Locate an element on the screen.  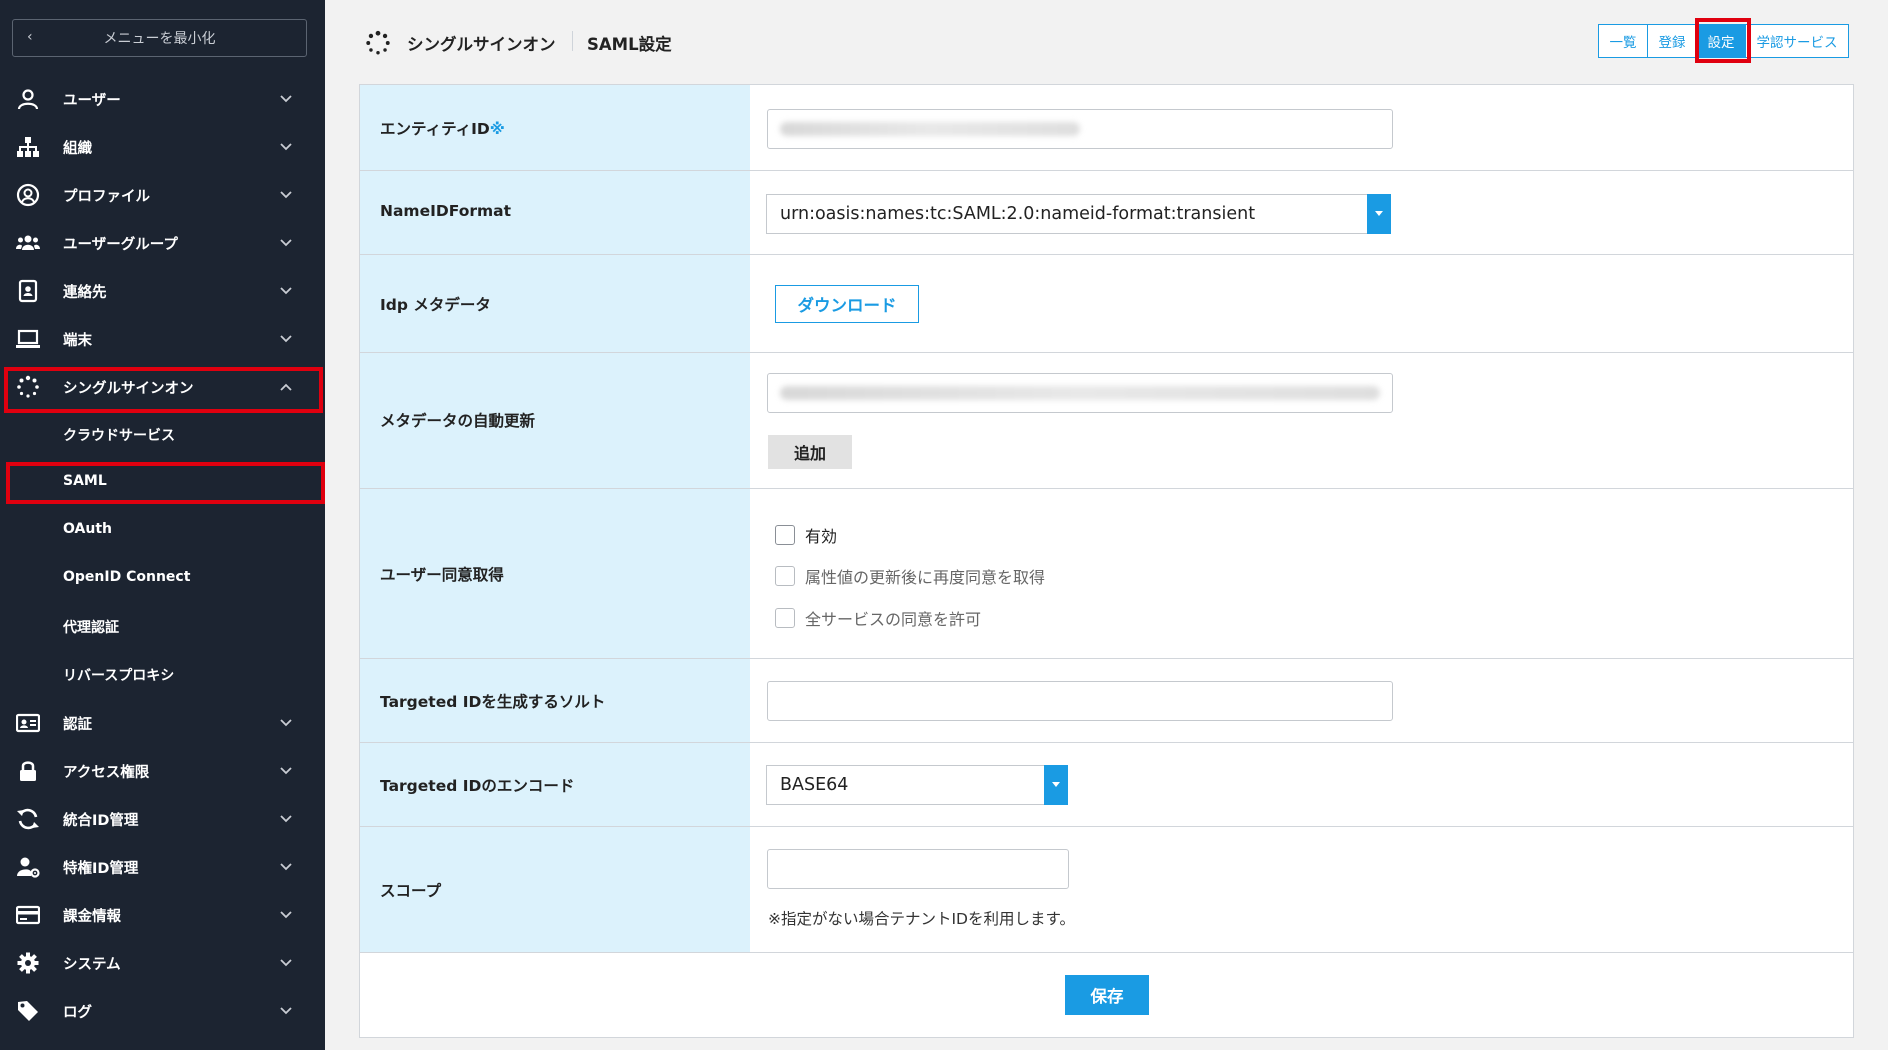
entity-id-input is located at coordinates (1080, 129).